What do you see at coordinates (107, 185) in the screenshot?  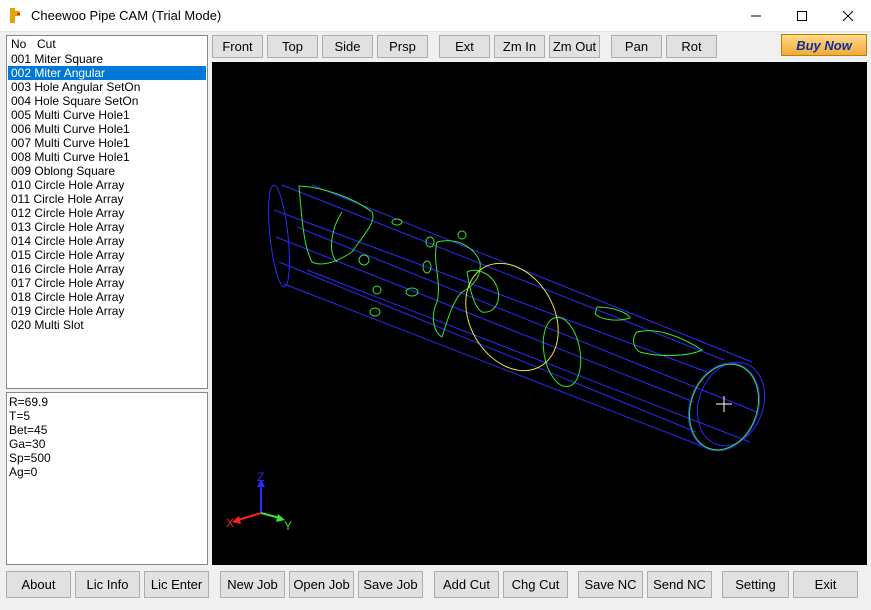 I see `list-item: 010 Circle Hole Array` at bounding box center [107, 185].